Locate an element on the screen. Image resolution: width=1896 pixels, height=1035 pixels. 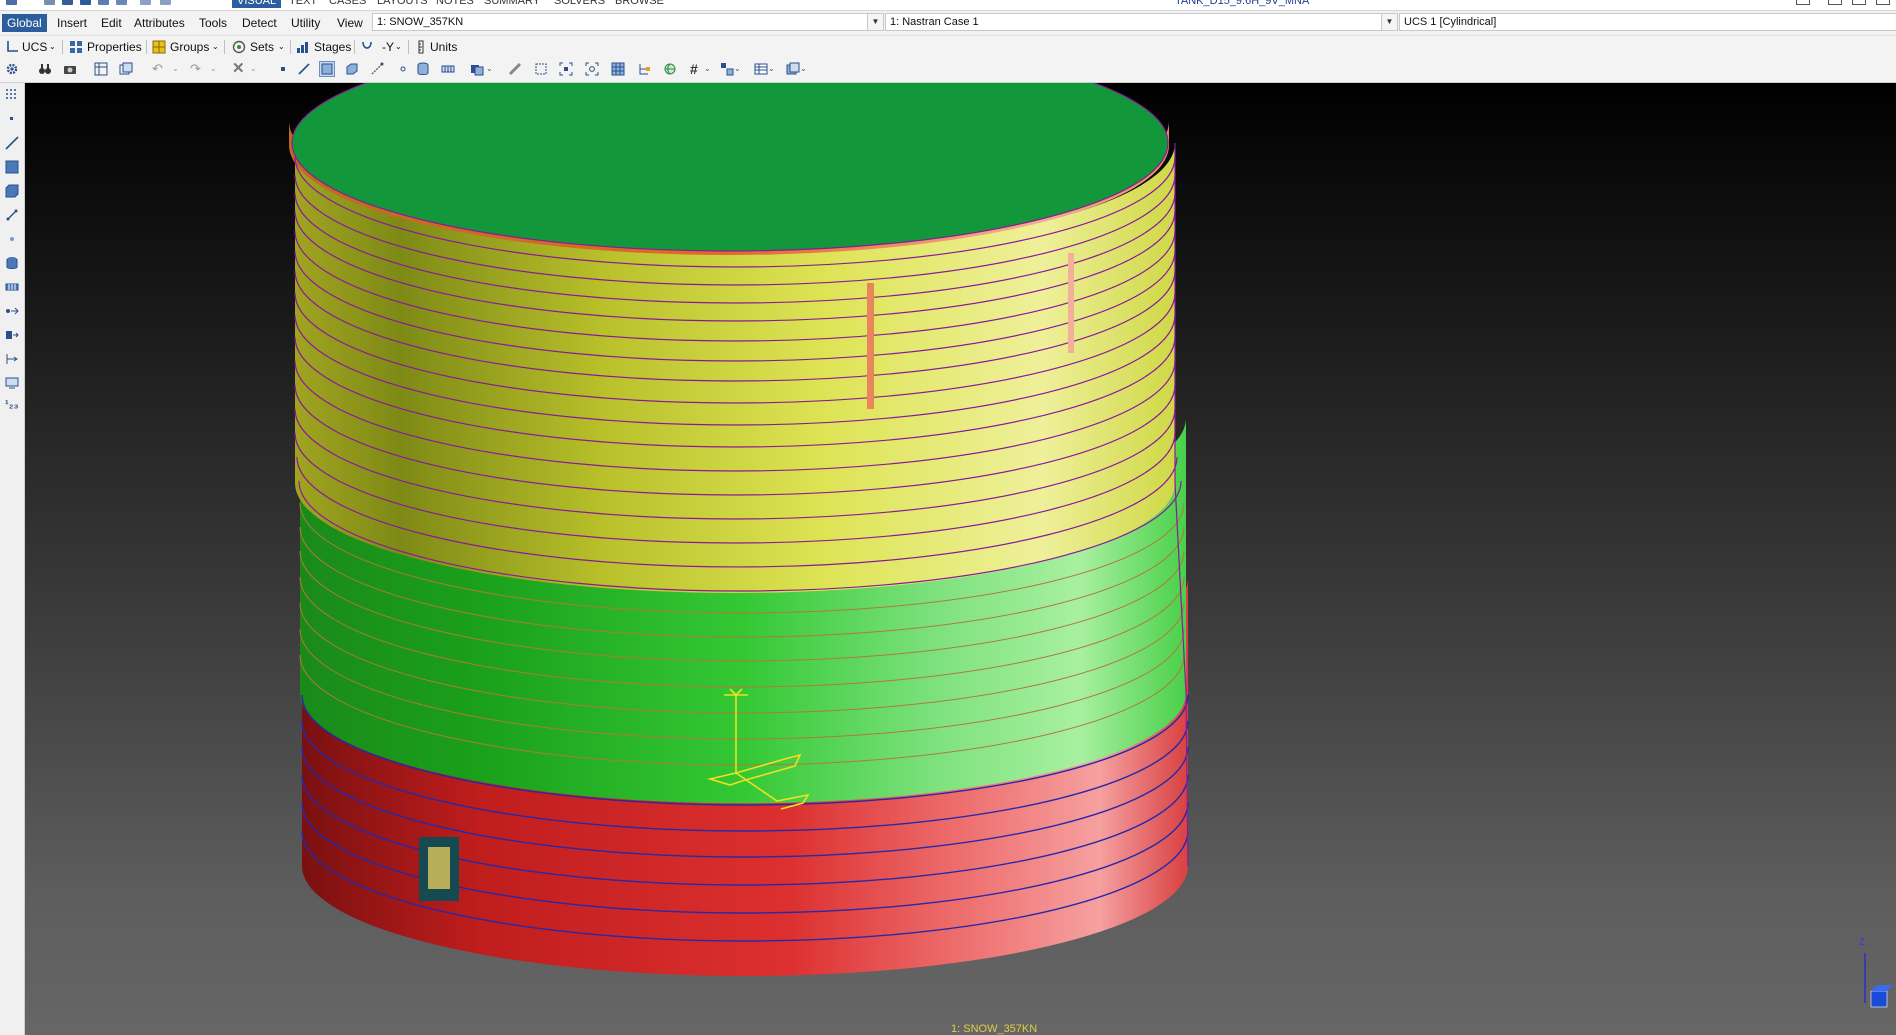
analysis-case-value: 1: Nastran Case 1 is located at coordinates (934, 22).